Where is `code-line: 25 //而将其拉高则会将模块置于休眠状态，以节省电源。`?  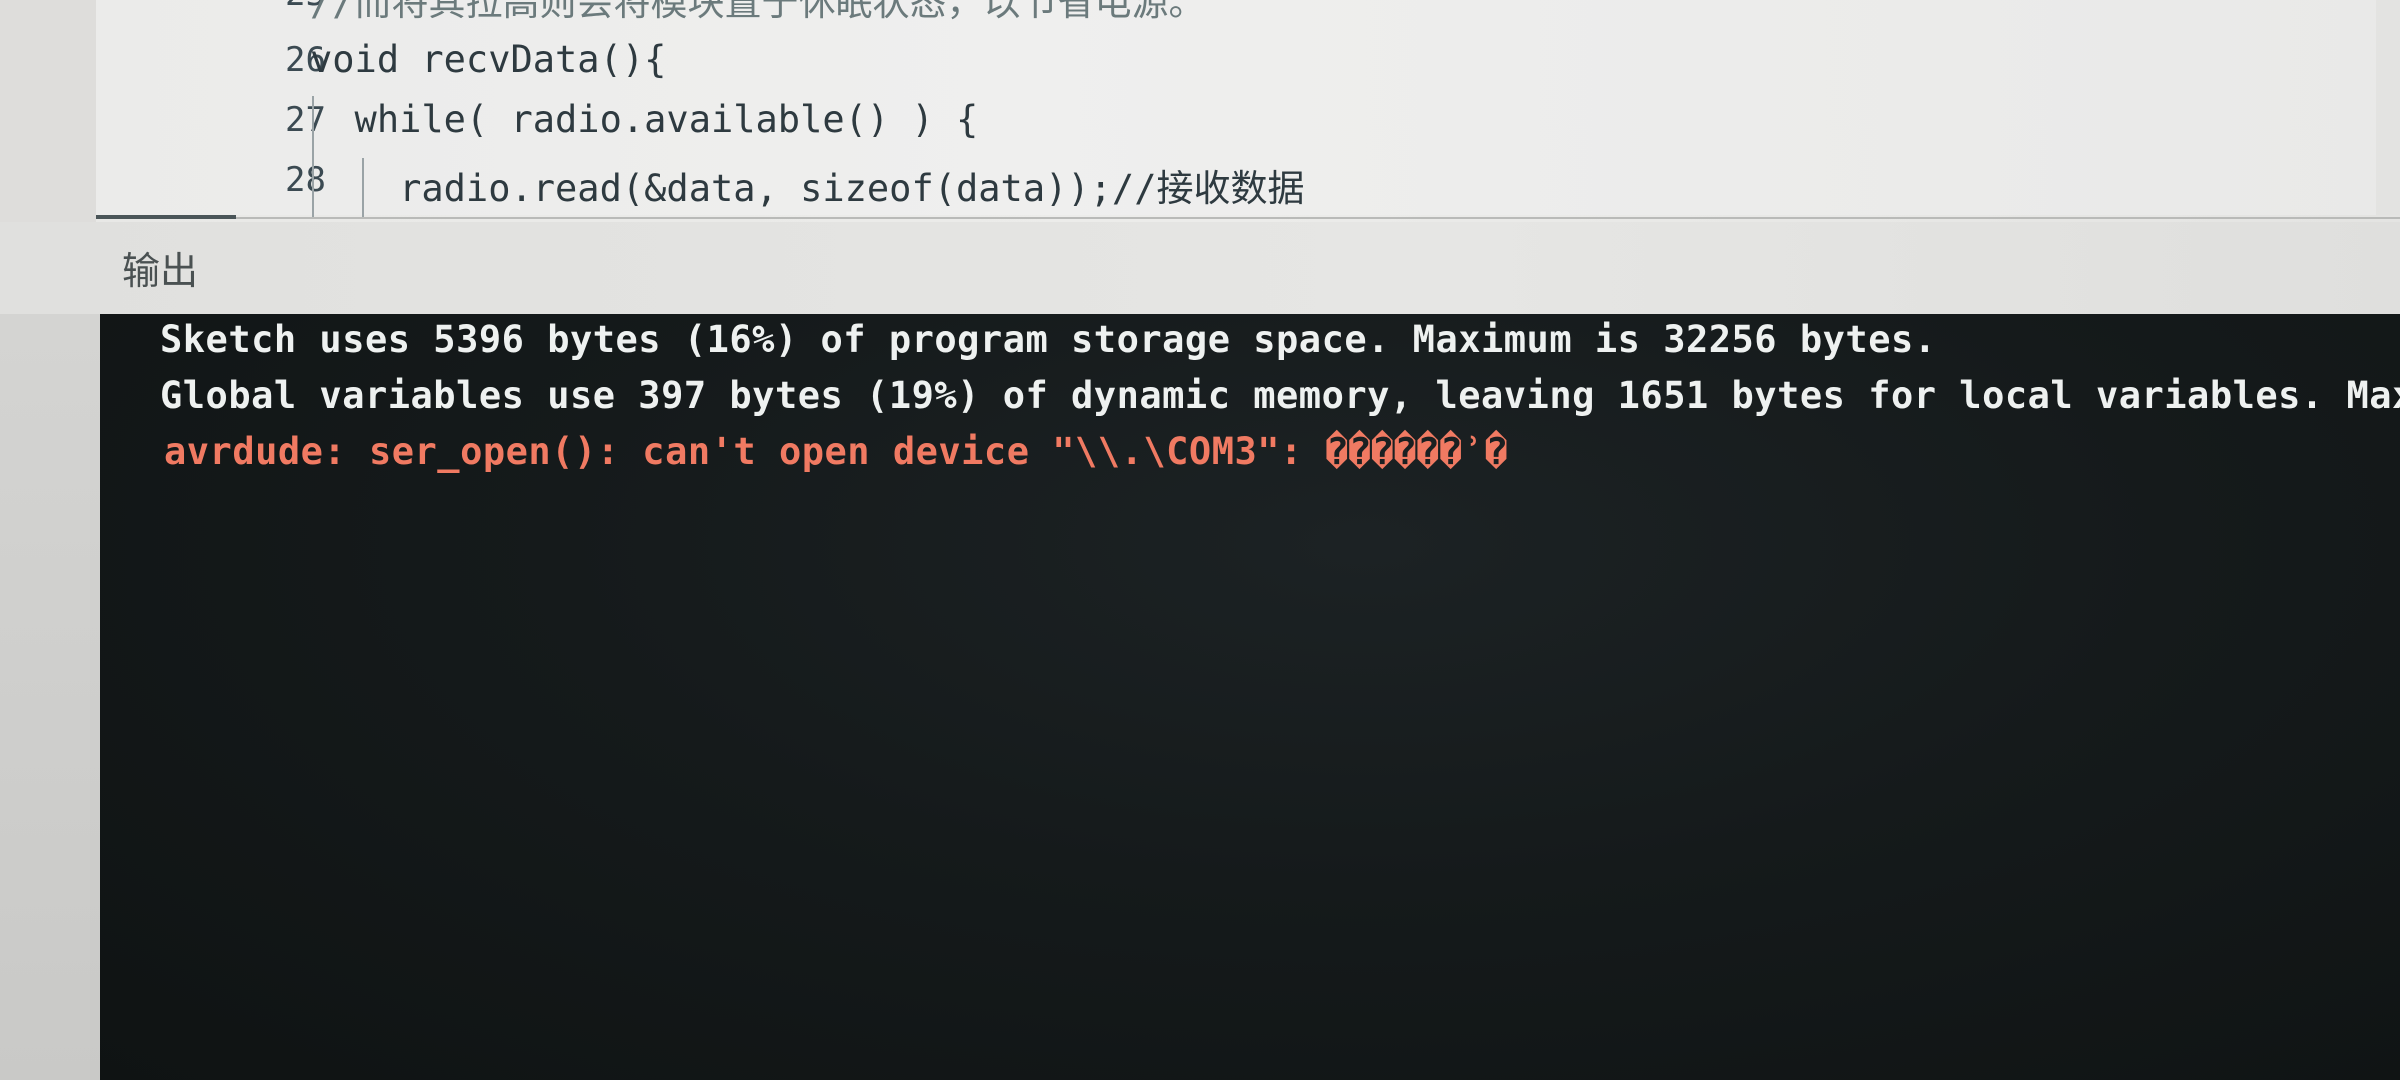 code-line: 25 //而将其拉高则会将模块置于休眠状态，以节省电源。 is located at coordinates (1248, 12).